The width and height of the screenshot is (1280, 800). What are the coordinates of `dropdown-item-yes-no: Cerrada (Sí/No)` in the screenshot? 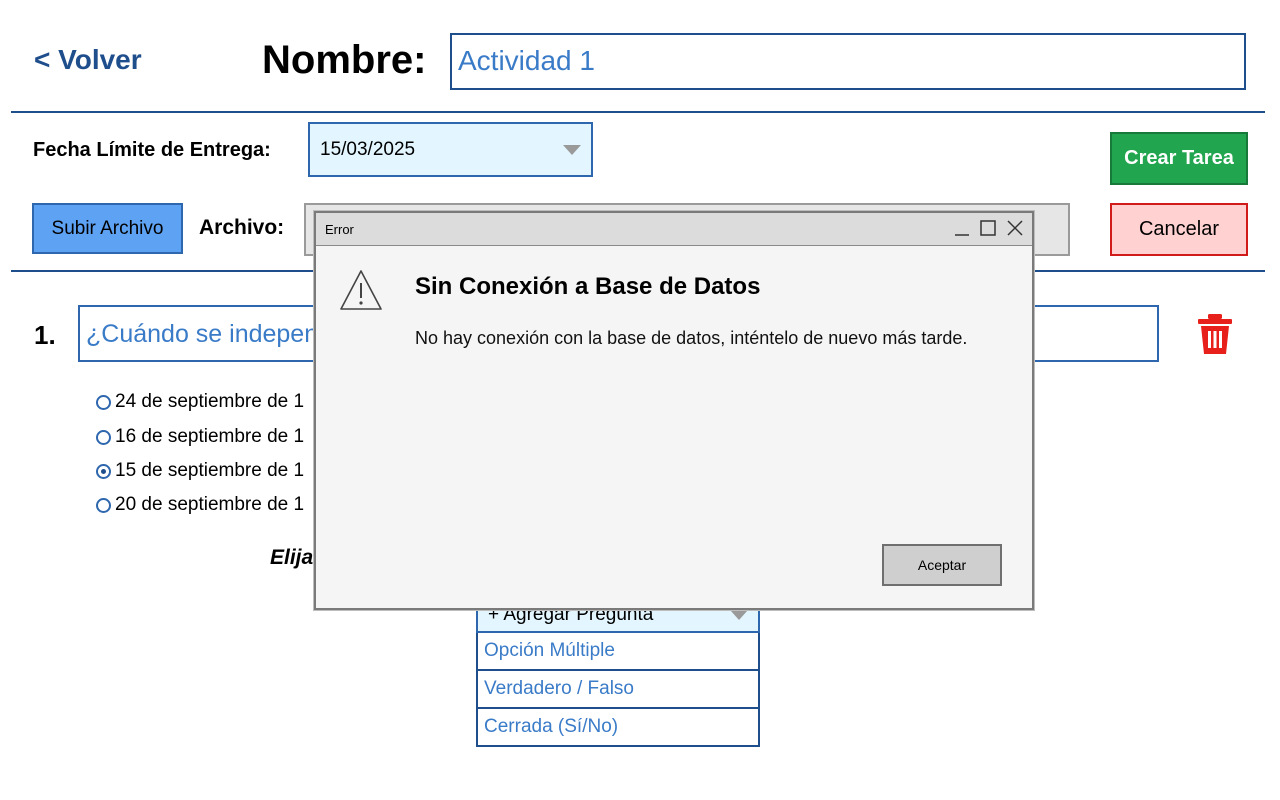 It's located at (618, 728).